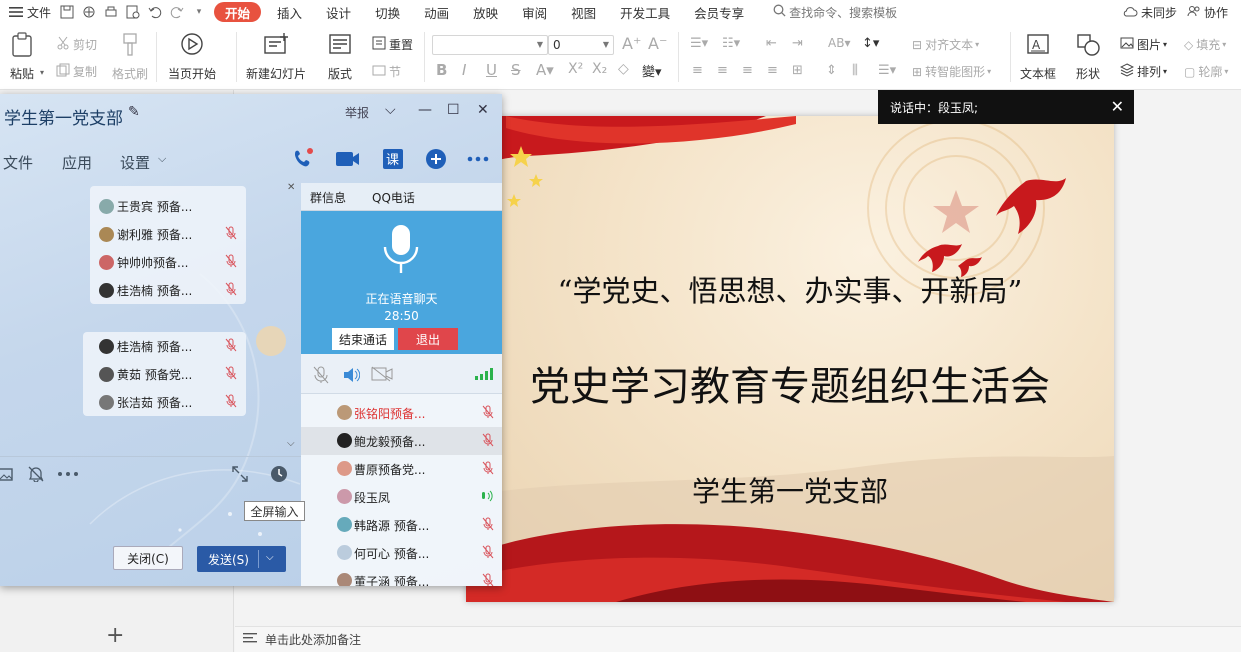 The width and height of the screenshot is (1241, 652). Describe the element at coordinates (393, 197) in the screenshot. I see `tab-qq-call: QQ电话` at that location.